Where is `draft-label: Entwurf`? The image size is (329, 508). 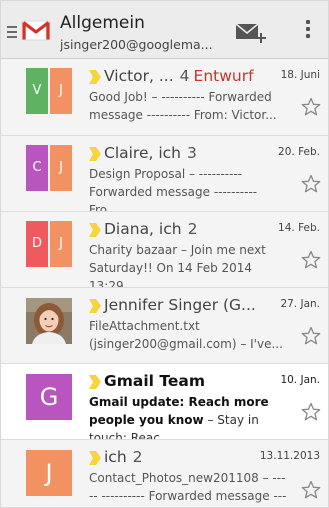
draft-label: Entwurf is located at coordinates (223, 76).